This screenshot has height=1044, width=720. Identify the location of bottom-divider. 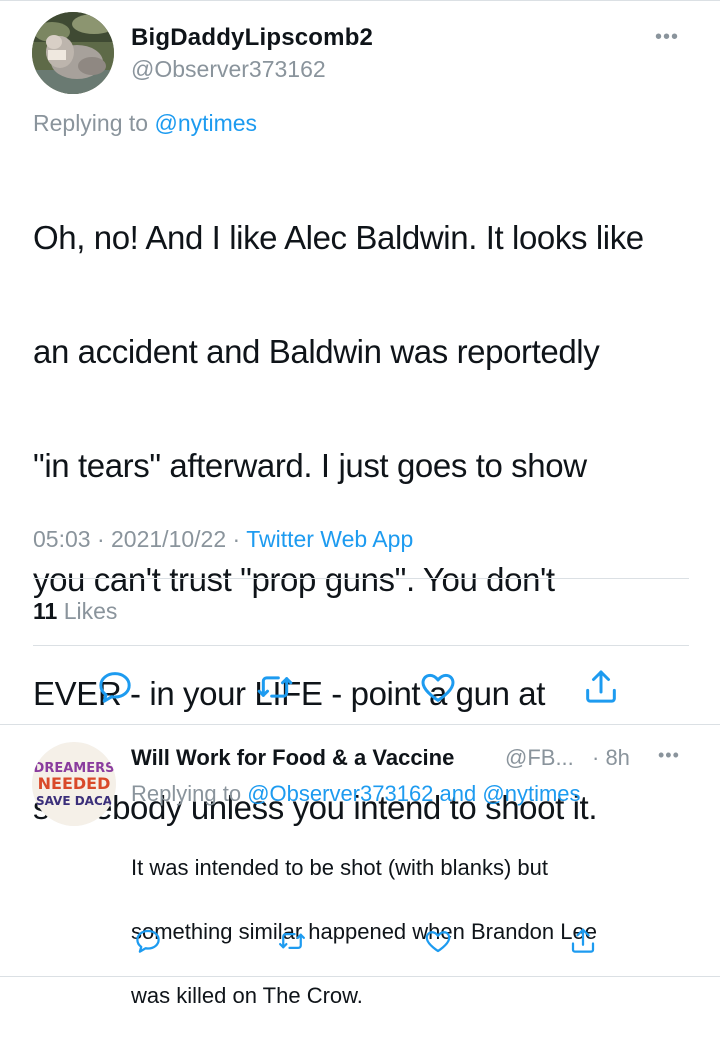
(360, 976).